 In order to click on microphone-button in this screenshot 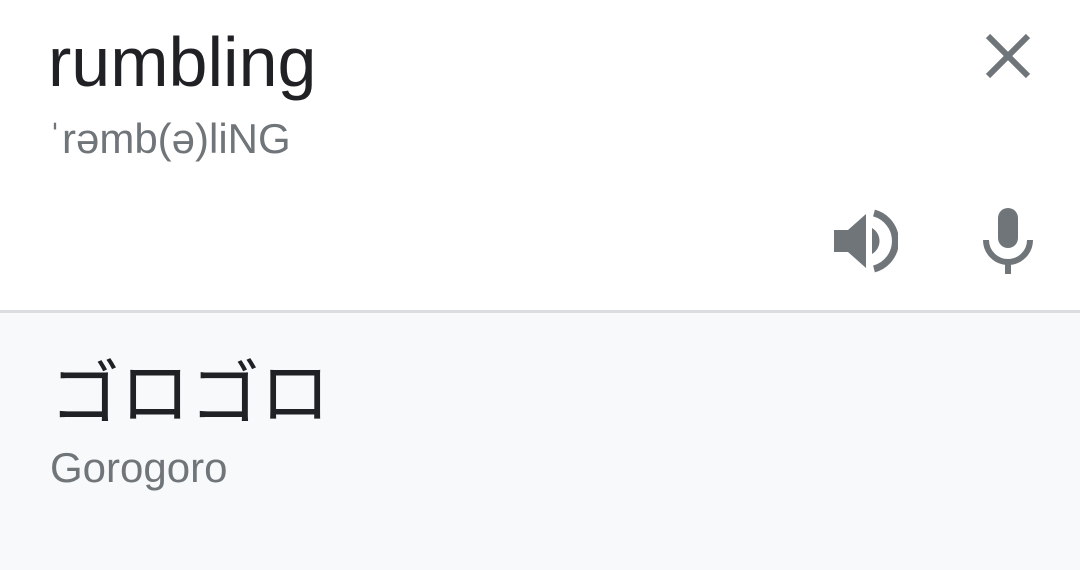, I will do `click(1008, 241)`.